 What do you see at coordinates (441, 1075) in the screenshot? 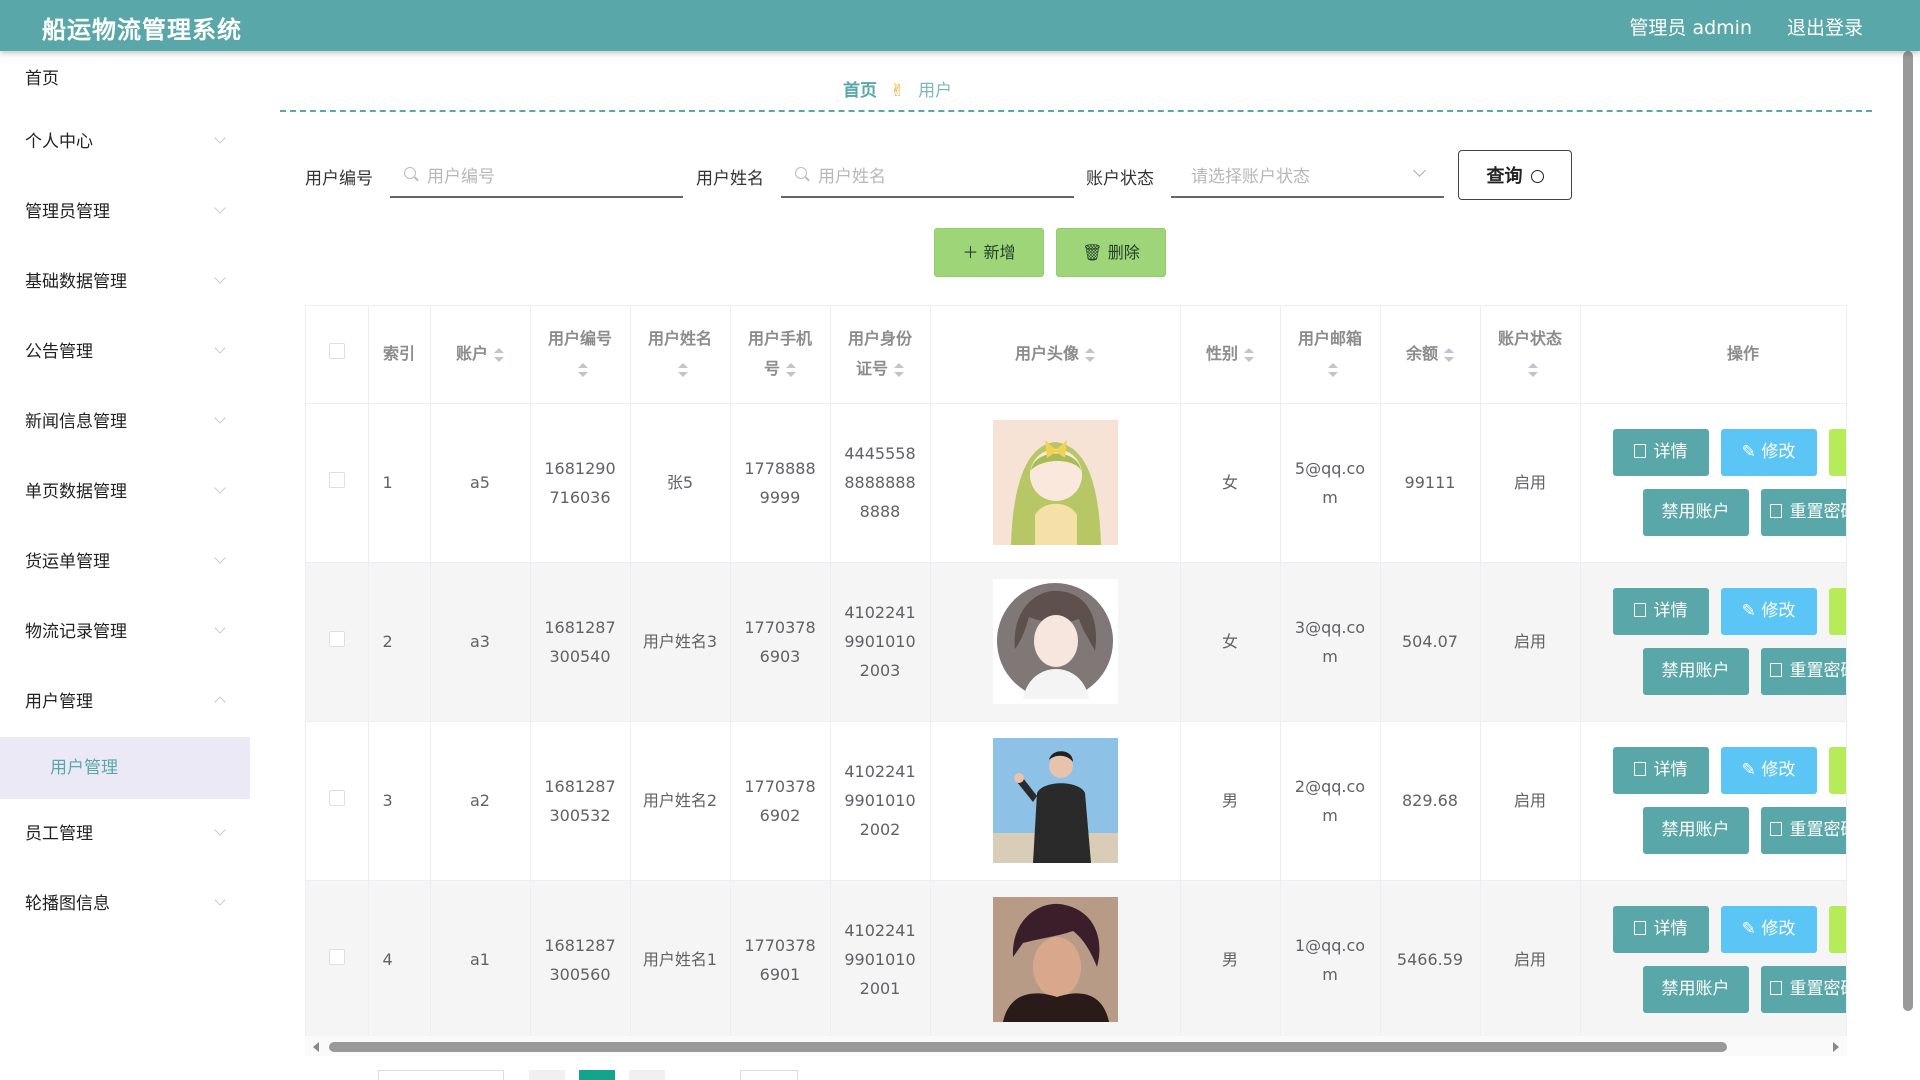
I see `page-size-select` at bounding box center [441, 1075].